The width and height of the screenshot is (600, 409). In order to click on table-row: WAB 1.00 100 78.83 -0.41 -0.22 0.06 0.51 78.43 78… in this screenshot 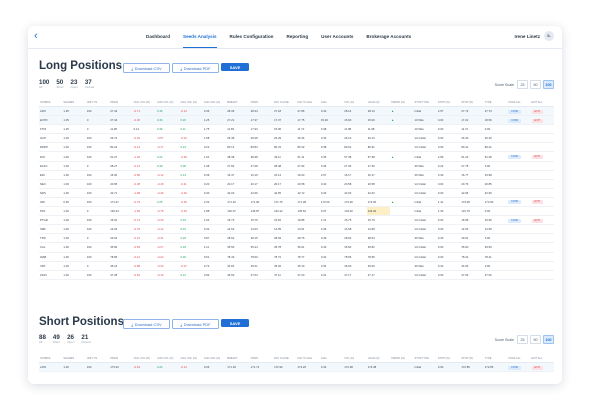, I will do `click(296, 257)`.